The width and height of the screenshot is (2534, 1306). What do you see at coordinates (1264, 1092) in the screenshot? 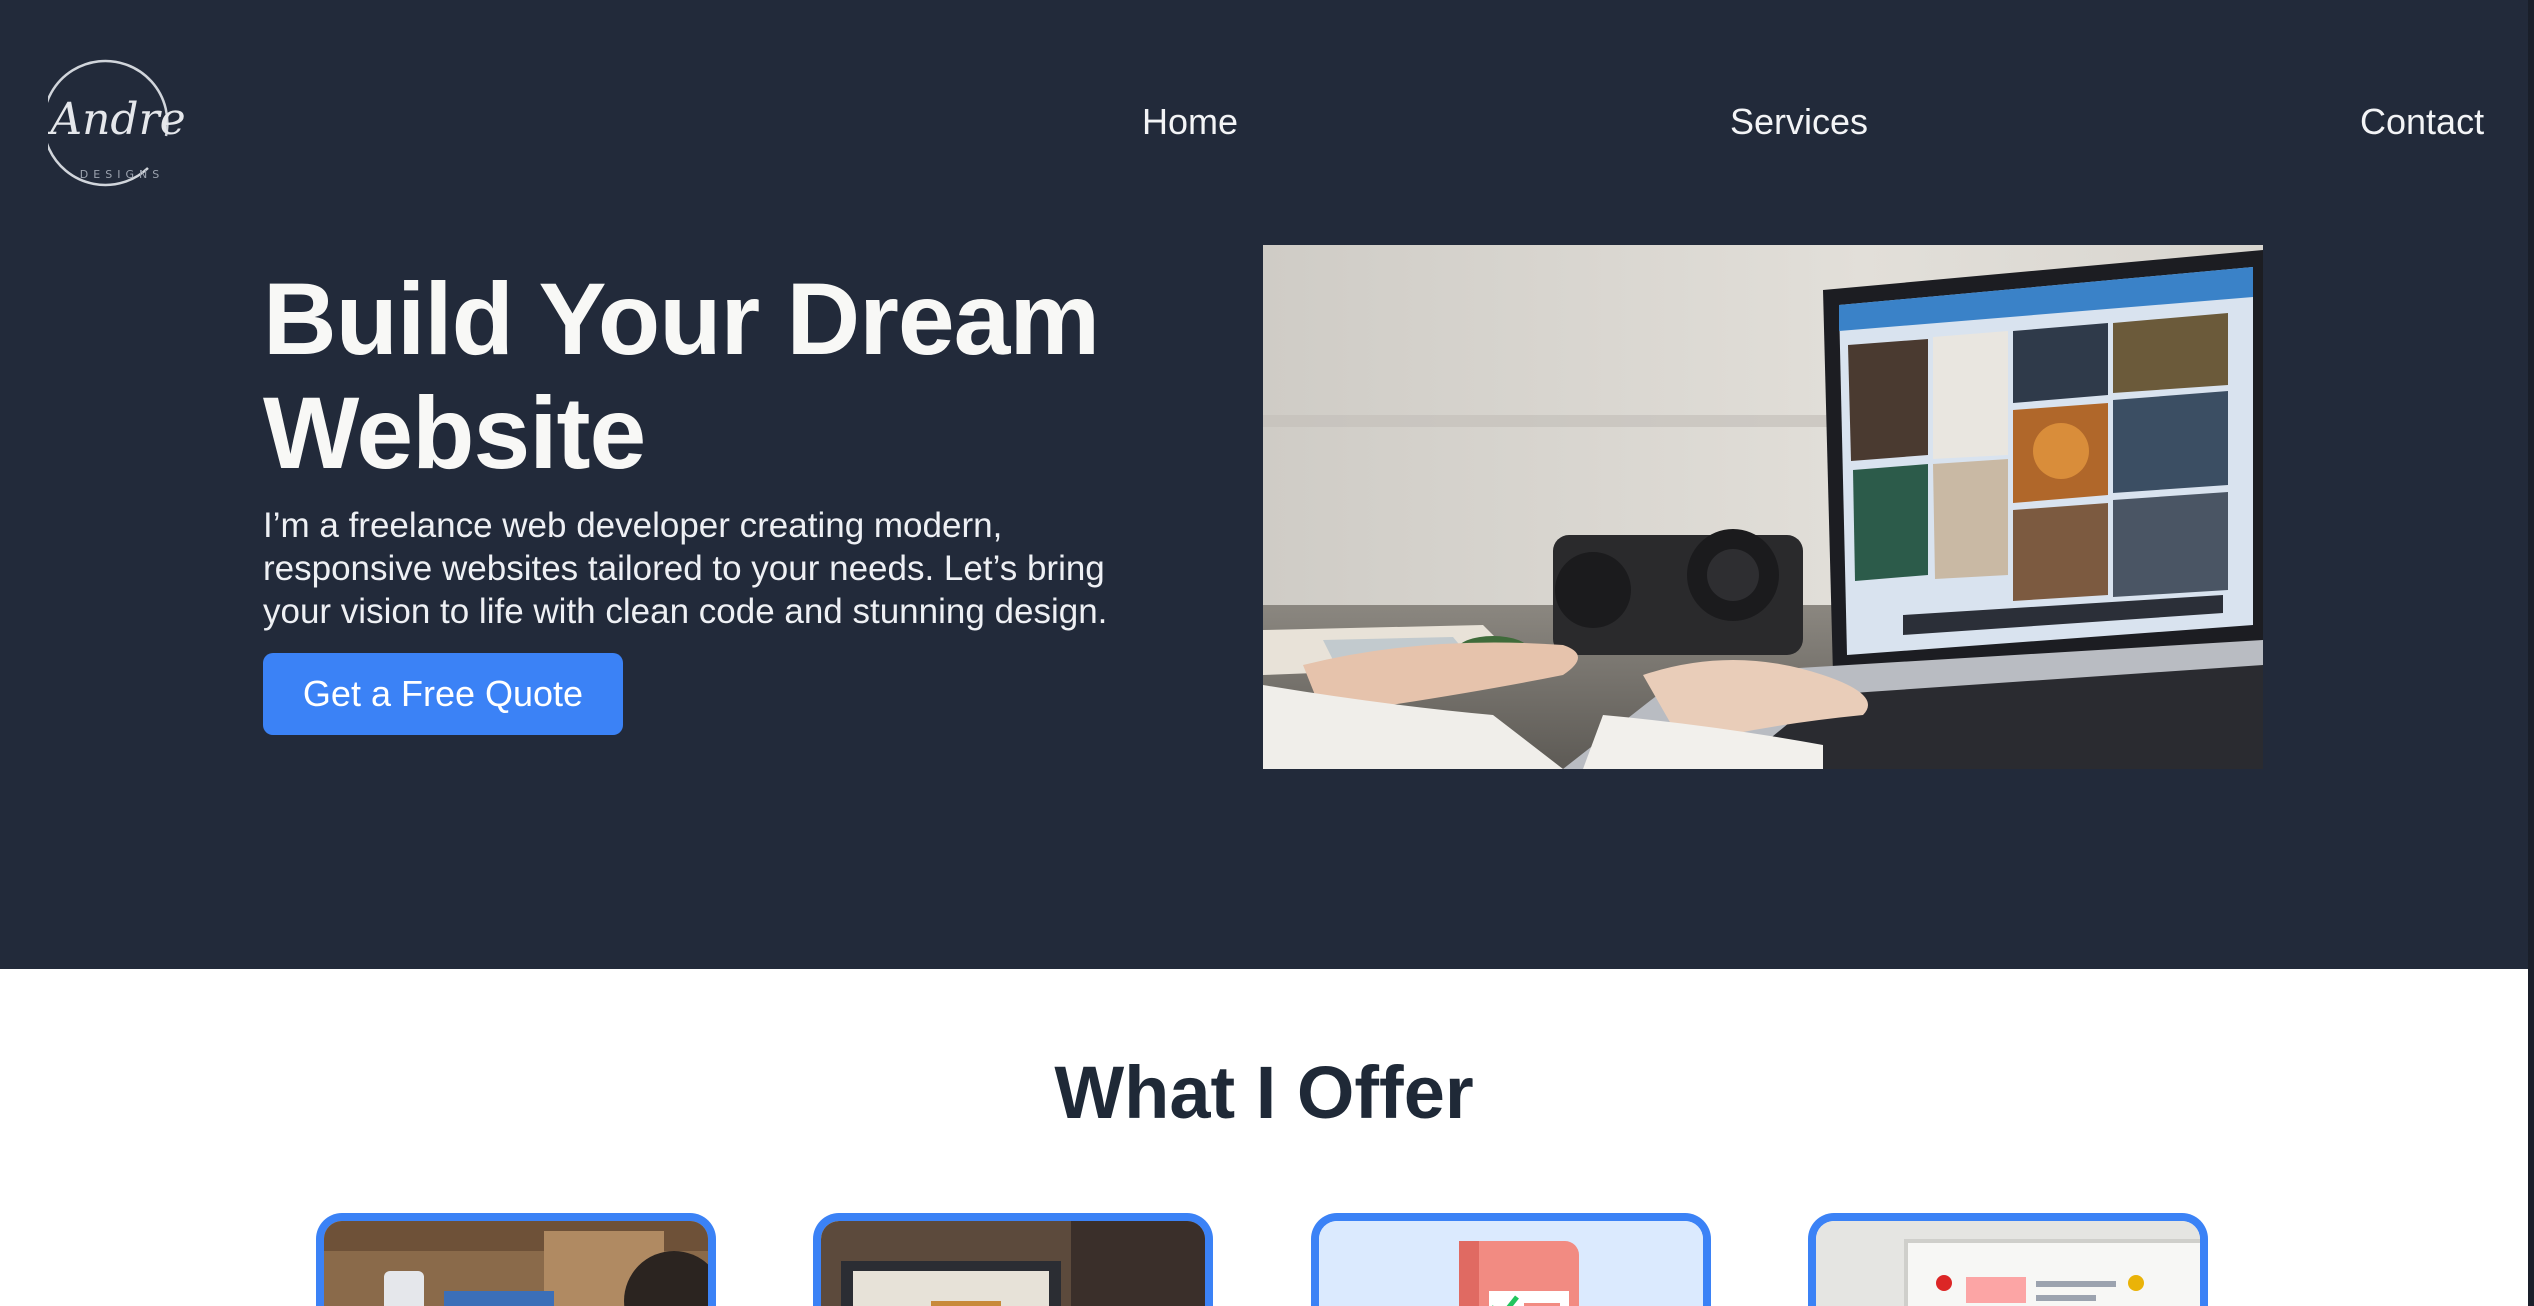
I see `section-title: What I Offer` at bounding box center [1264, 1092].